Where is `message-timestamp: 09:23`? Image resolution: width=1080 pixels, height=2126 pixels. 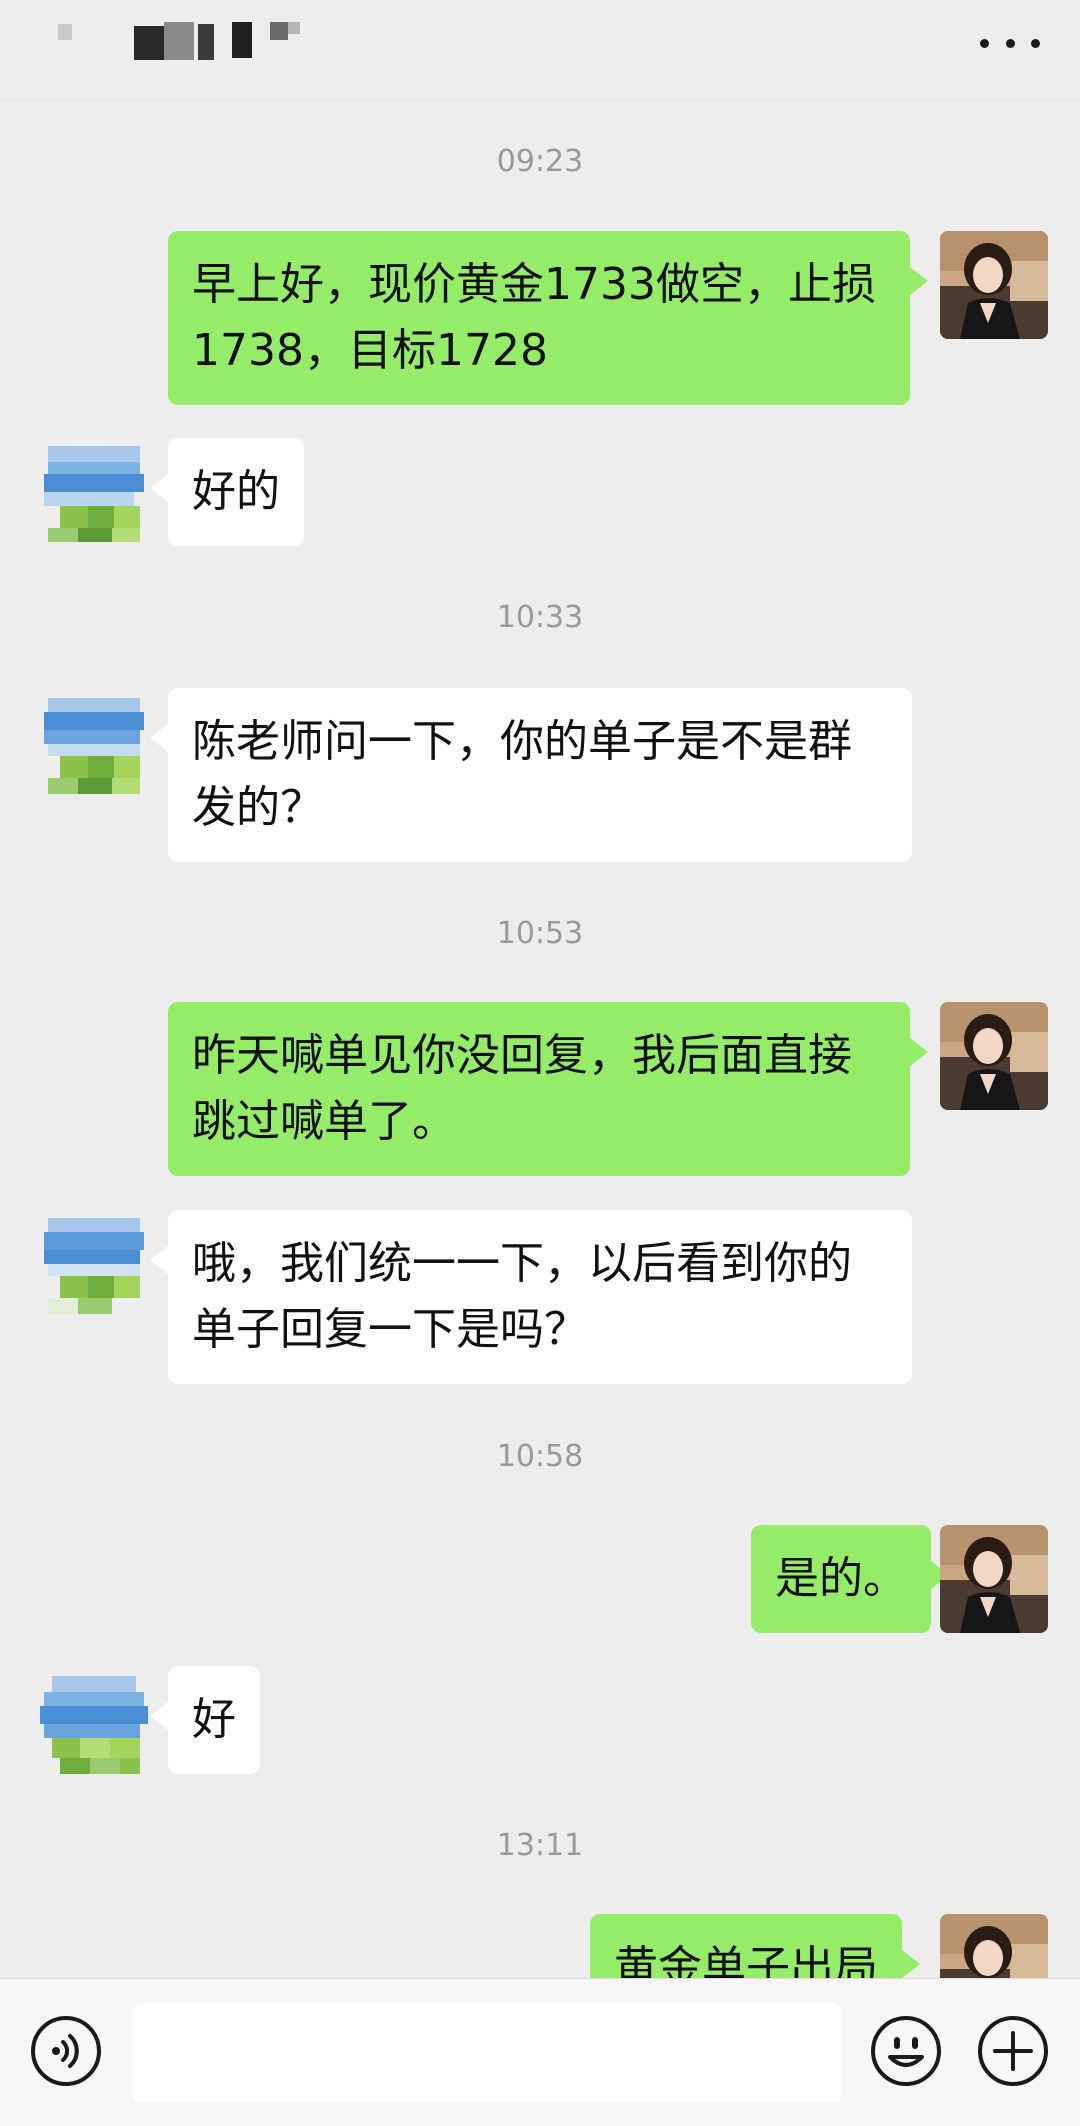
message-timestamp: 09:23 is located at coordinates (540, 161).